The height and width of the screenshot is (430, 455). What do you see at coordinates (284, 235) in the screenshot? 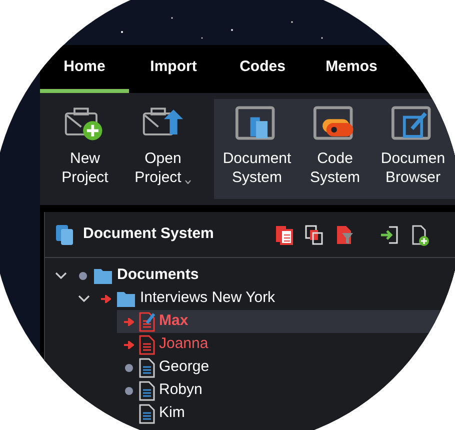
I see `paste-icon` at bounding box center [284, 235].